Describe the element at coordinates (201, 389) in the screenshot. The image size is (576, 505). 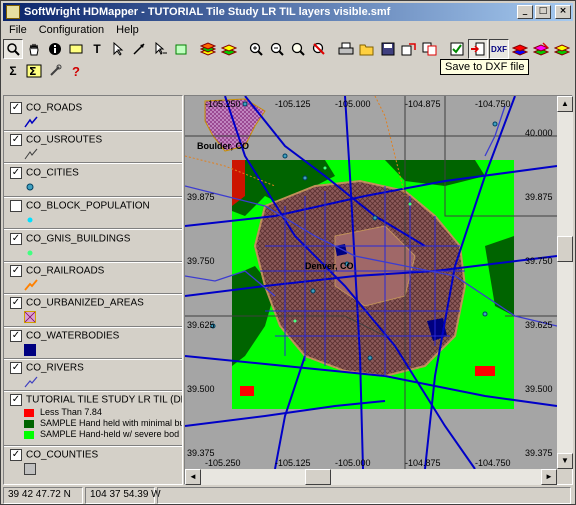
I see `latitude-label: 39.500` at that location.